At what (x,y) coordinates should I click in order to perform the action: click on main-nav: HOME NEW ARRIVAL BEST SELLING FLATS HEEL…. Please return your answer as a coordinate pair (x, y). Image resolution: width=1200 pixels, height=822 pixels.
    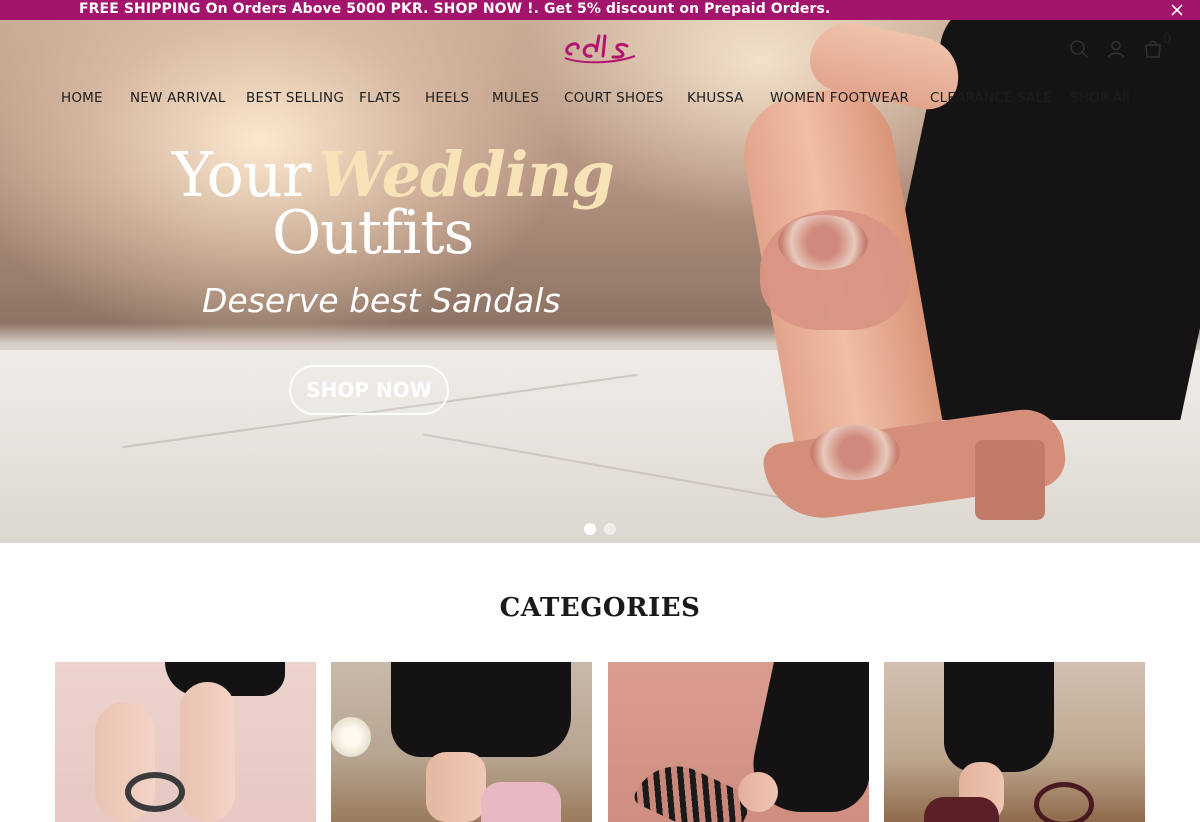
    Looking at the image, I should click on (600, 101).